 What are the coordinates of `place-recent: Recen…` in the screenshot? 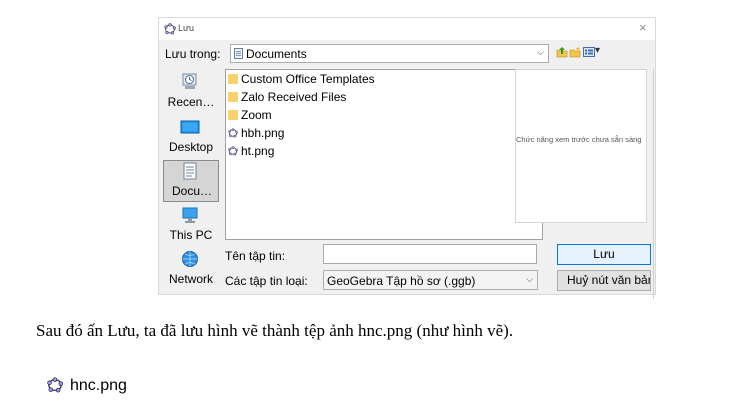 It's located at (191, 92).